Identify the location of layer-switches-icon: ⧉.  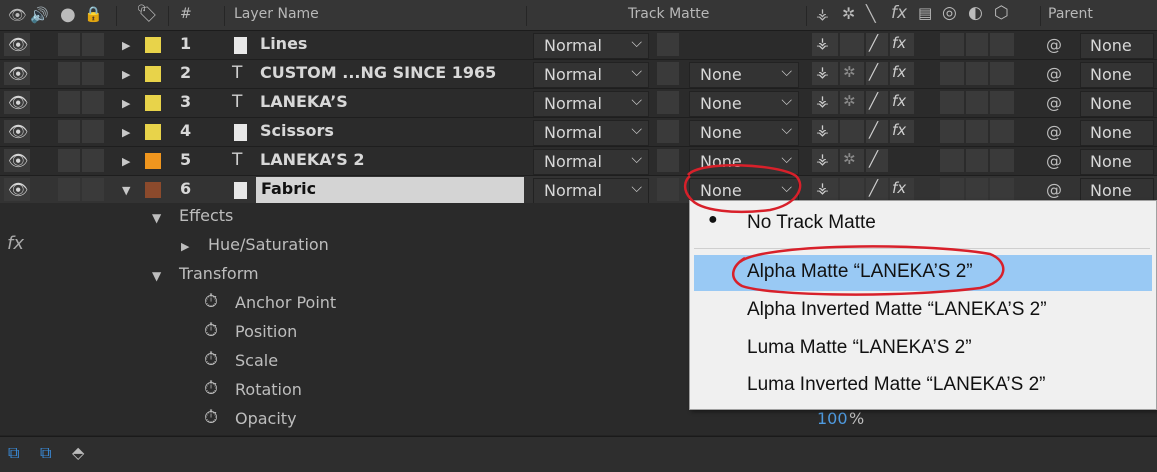
(45, 453).